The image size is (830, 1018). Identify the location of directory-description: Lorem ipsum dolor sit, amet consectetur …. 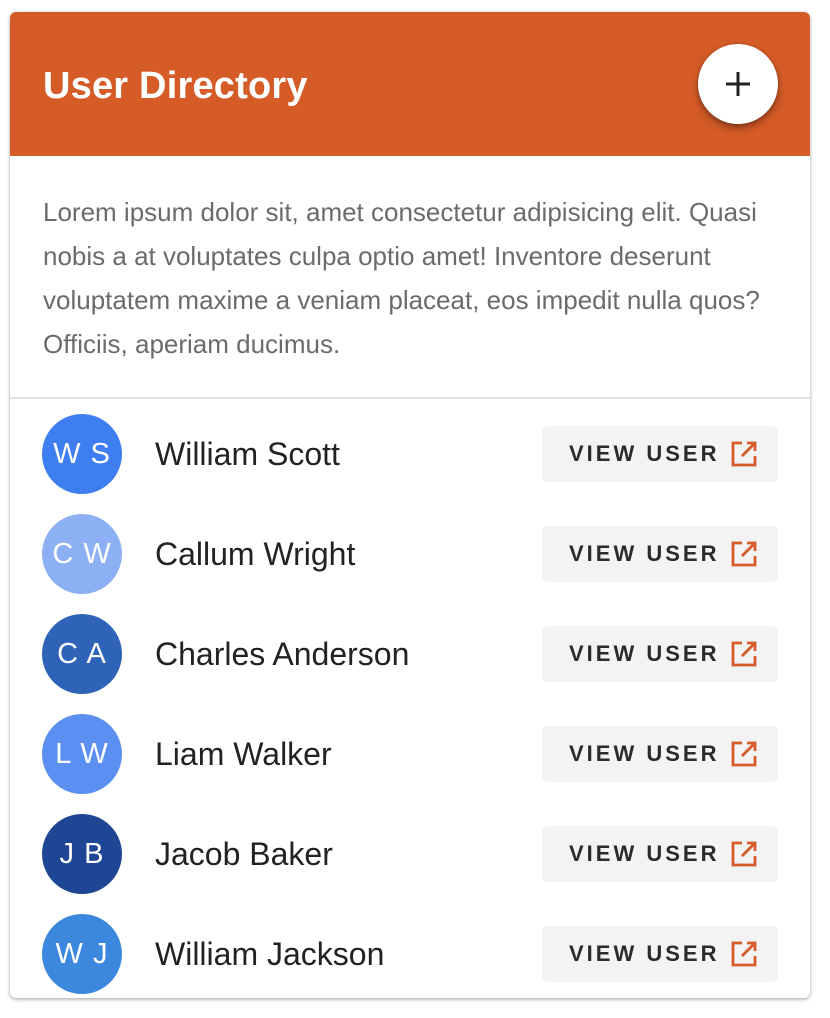
(401, 278).